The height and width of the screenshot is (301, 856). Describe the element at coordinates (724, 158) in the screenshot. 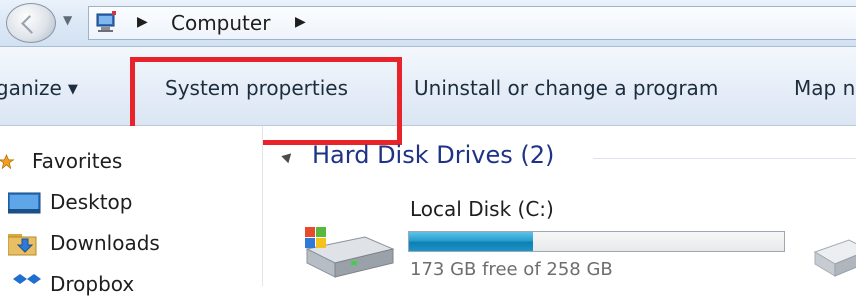

I see `group-divider` at that location.